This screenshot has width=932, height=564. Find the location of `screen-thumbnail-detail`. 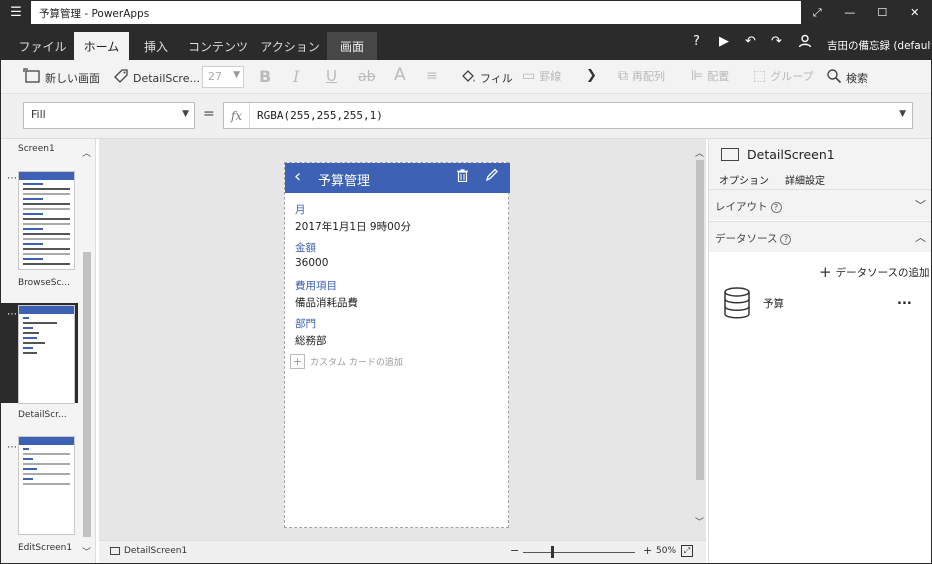

screen-thumbnail-detail is located at coordinates (46, 354).